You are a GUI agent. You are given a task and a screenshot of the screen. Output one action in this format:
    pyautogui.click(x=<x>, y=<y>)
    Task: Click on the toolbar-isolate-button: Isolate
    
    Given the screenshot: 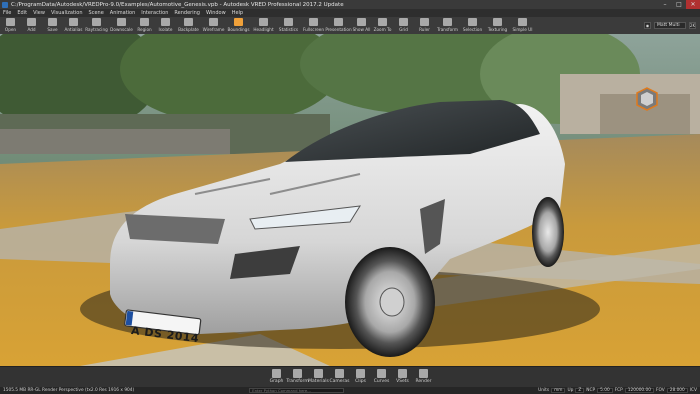 What is the action you would take?
    pyautogui.click(x=165, y=25)
    